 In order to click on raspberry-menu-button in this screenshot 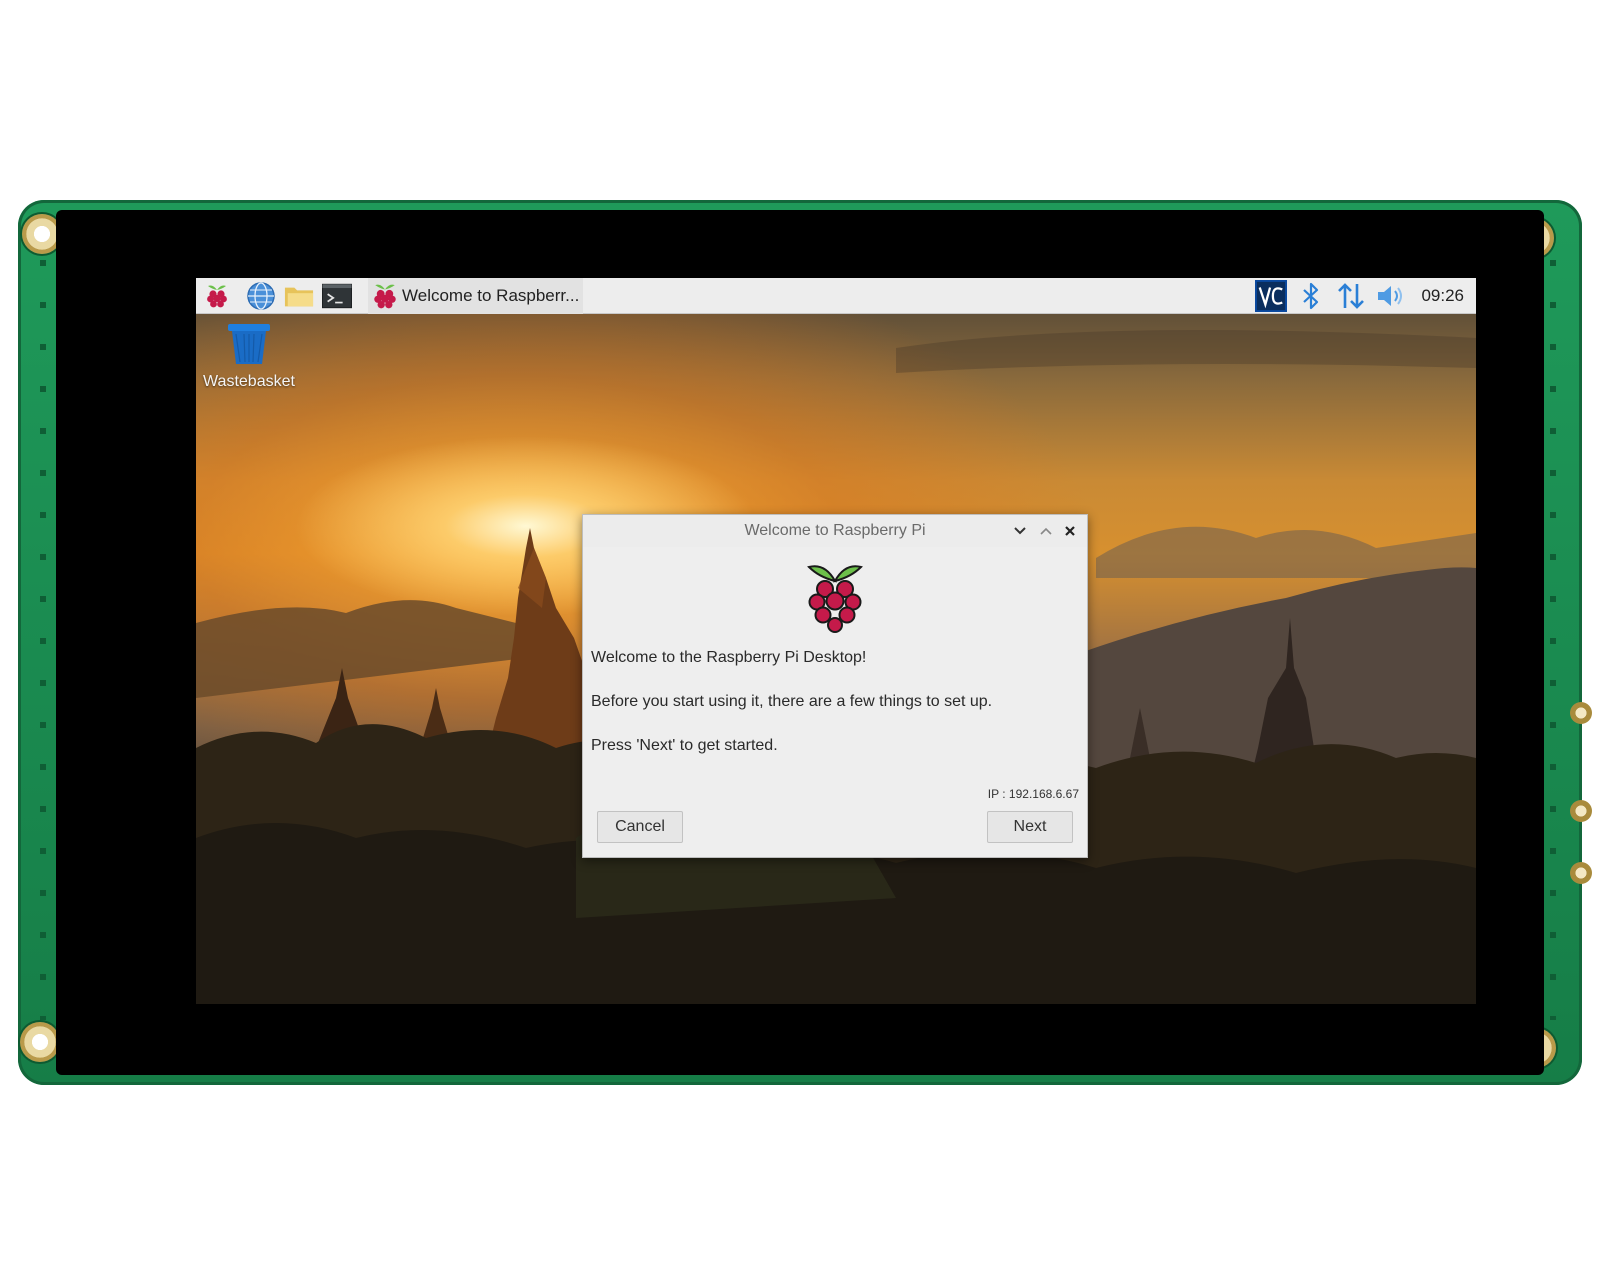, I will do `click(217, 296)`.